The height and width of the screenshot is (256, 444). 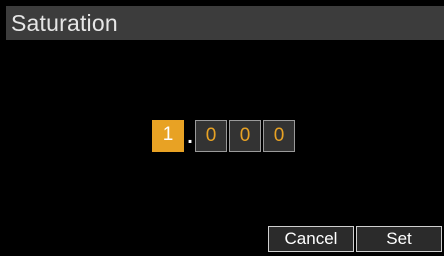 What do you see at coordinates (311, 239) in the screenshot?
I see `cancel-button: Cancel` at bounding box center [311, 239].